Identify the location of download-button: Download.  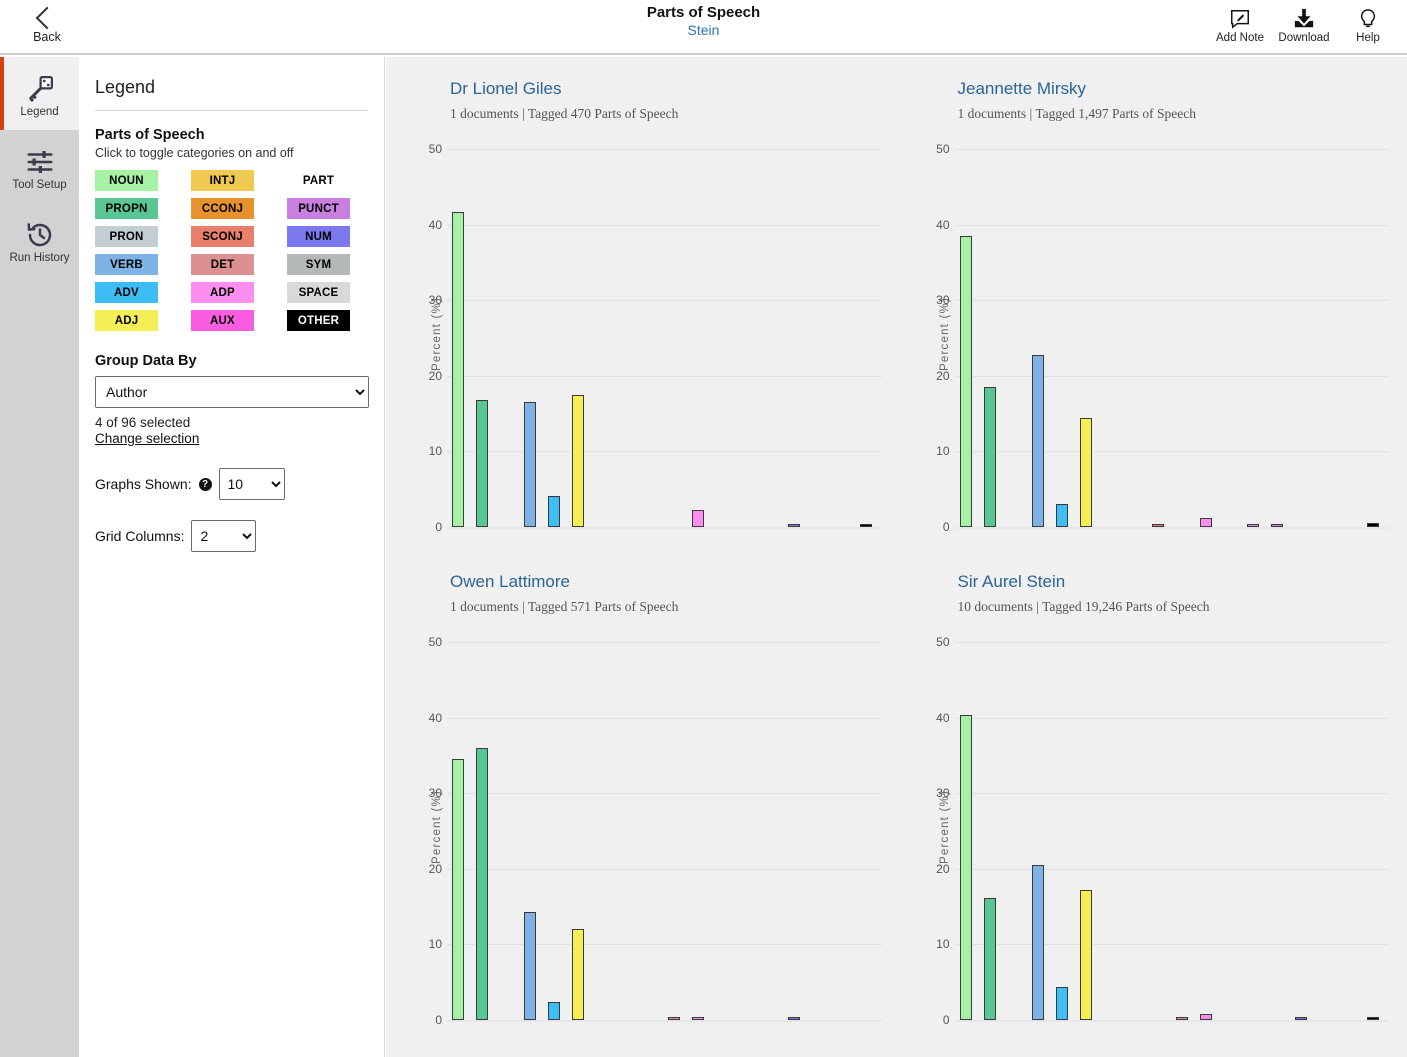
(1304, 23).